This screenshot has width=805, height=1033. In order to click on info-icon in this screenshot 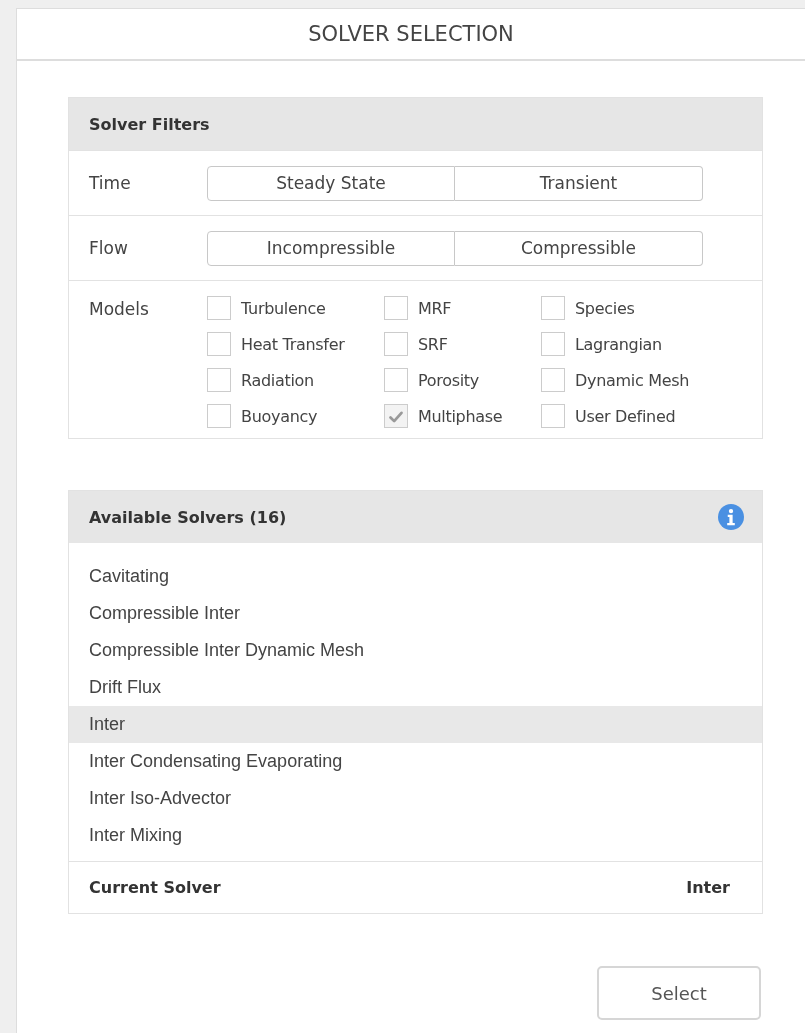, I will do `click(731, 517)`.